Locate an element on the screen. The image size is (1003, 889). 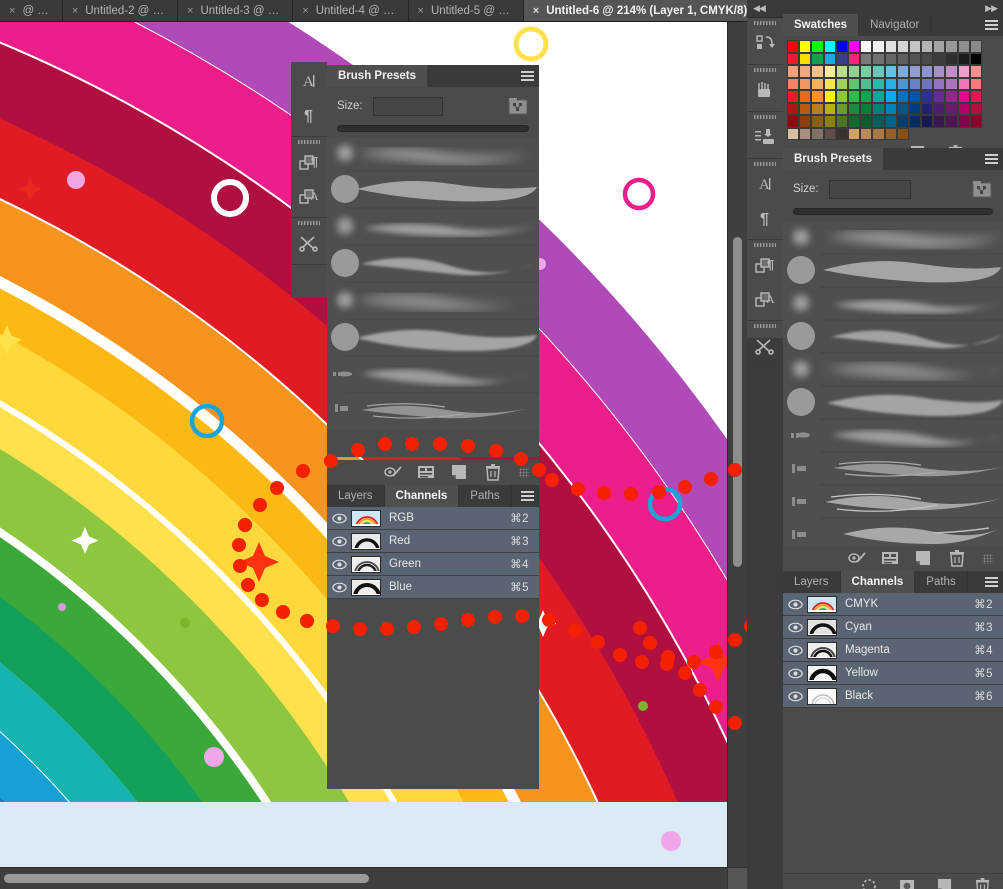
channel-row-cmyk: CMYK ⌘2 is located at coordinates (893, 604).